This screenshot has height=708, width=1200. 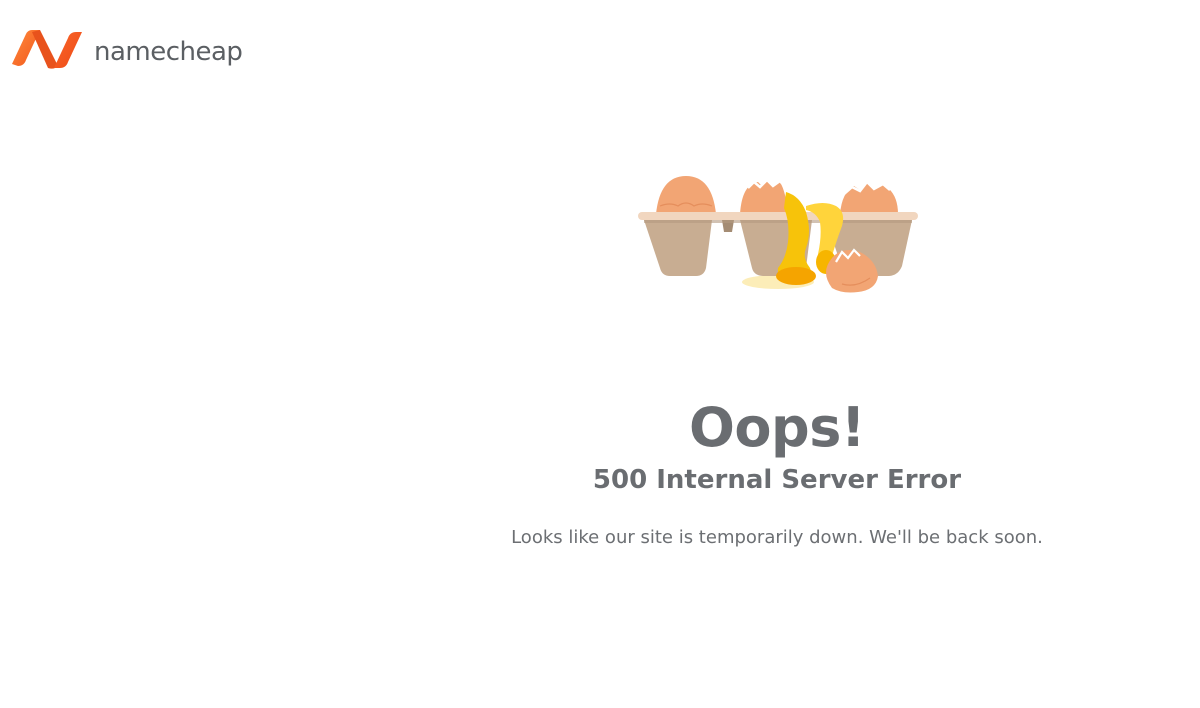 What do you see at coordinates (168, 52) in the screenshot?
I see `brand-name: namecheap` at bounding box center [168, 52].